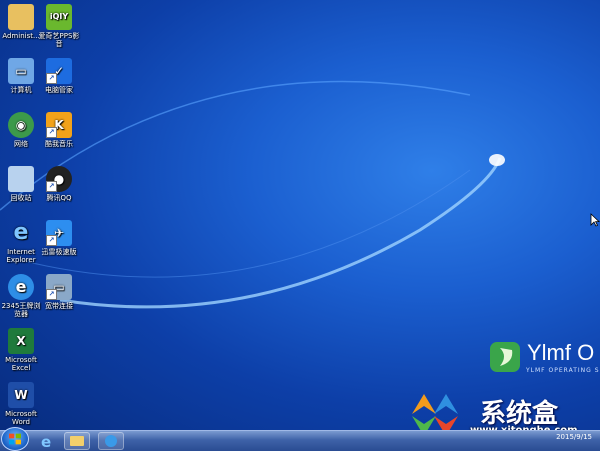 This screenshot has width=600, height=451. I want to click on icon-label: 迅雷极速版, so click(59, 252).